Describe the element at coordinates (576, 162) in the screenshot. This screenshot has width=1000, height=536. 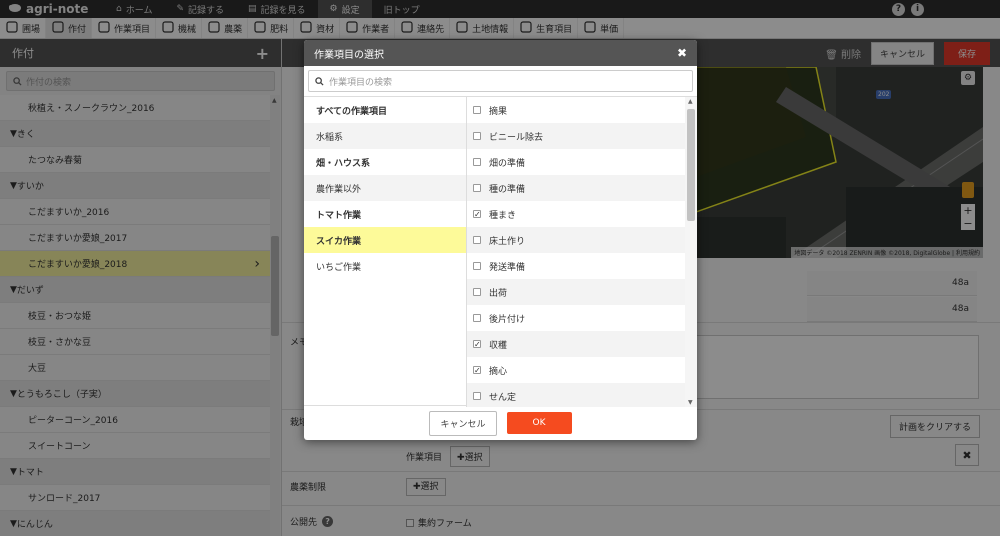
I see `task-item: 畑の準備` at that location.